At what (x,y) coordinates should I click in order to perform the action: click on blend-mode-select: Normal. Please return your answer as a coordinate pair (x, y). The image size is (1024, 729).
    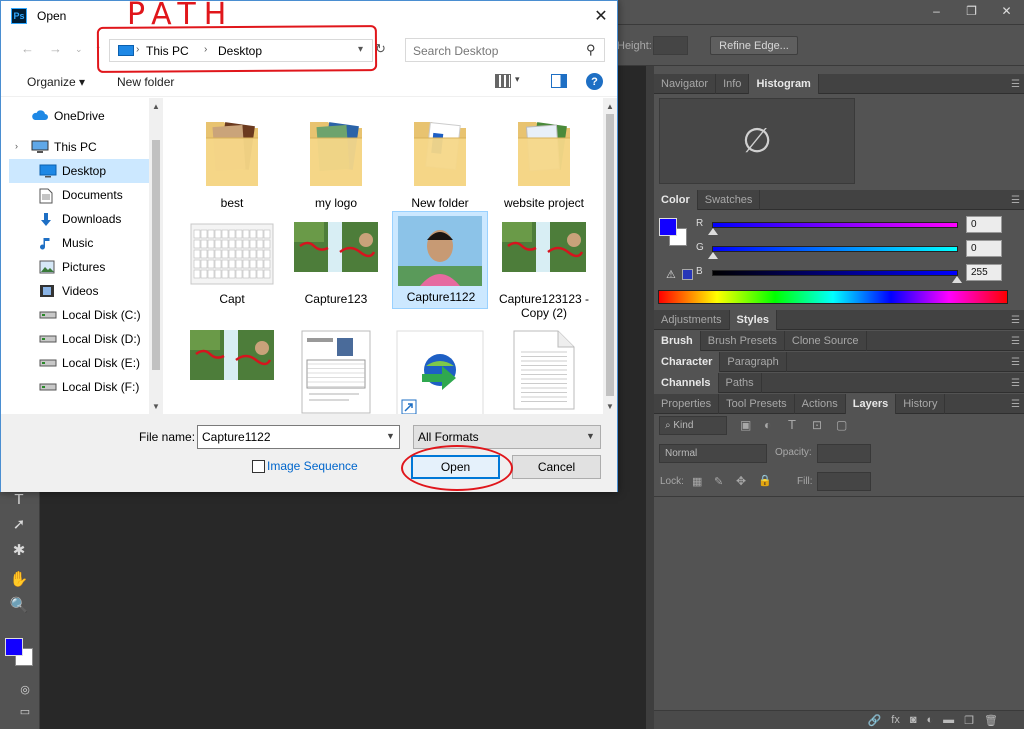
    Looking at the image, I should click on (713, 453).